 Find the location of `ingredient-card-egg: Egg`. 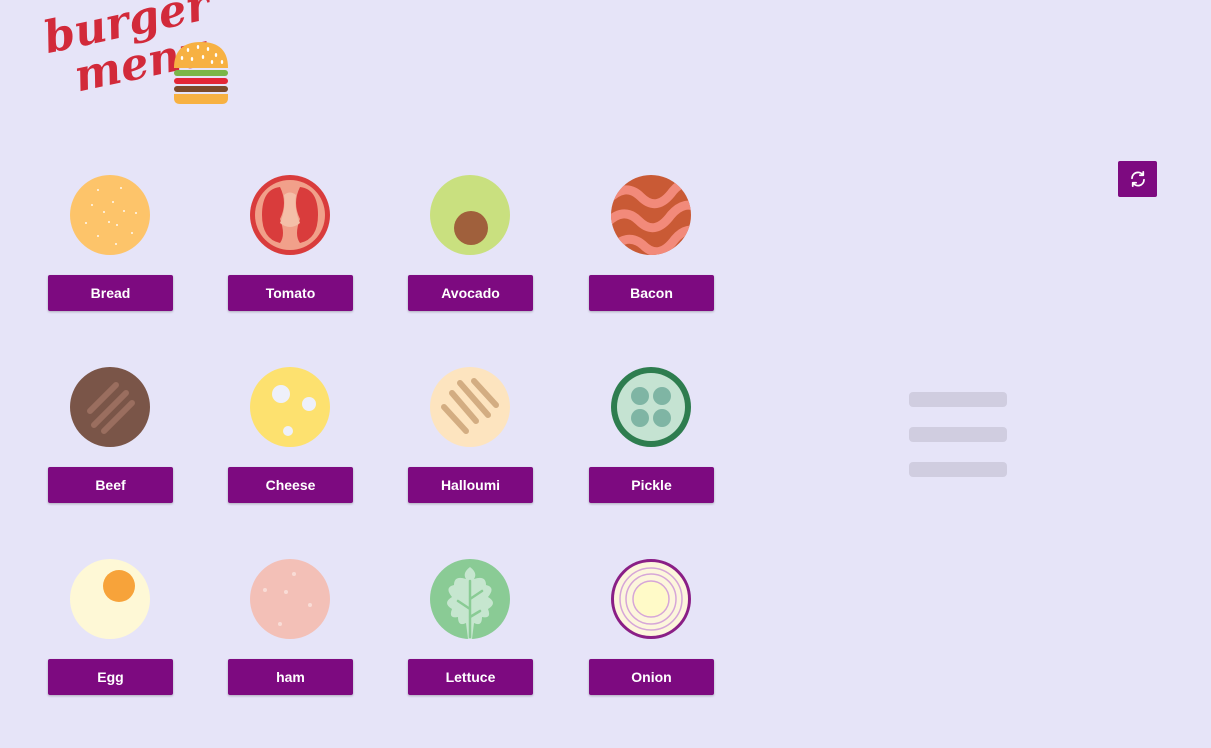

ingredient-card-egg: Egg is located at coordinates (110, 629).